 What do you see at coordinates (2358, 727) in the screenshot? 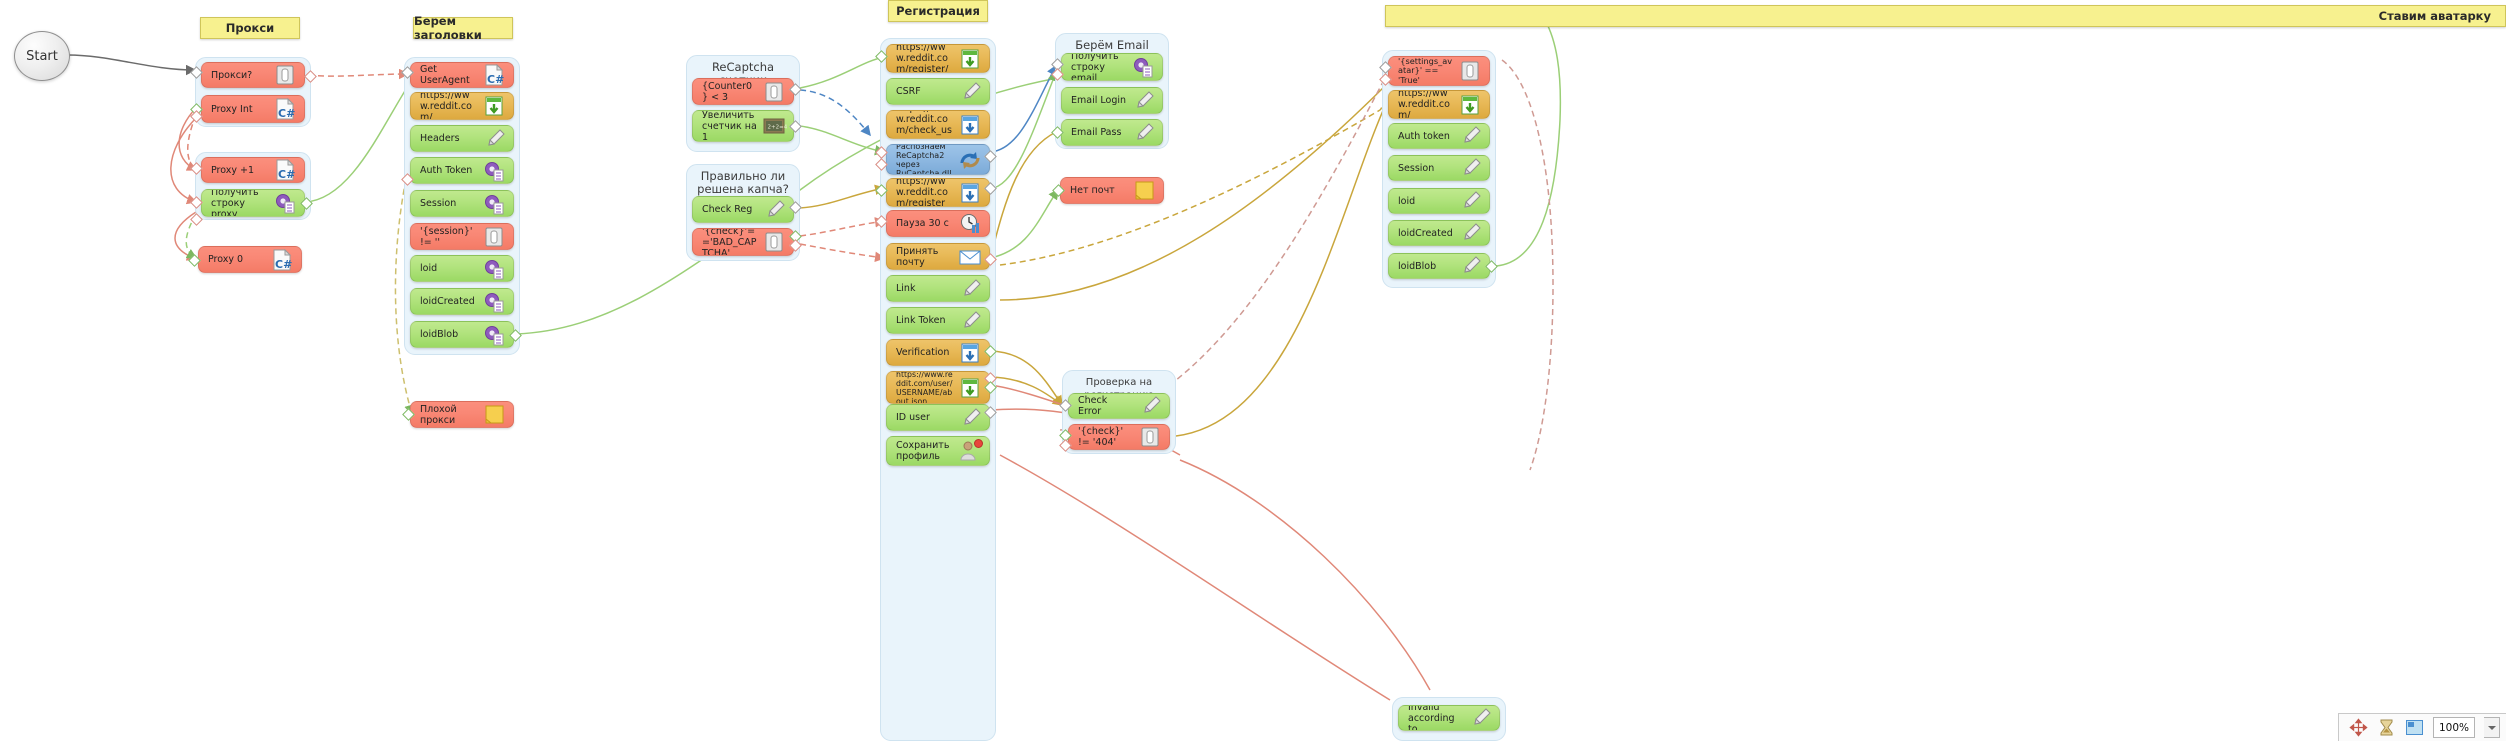
I see `pan-move-icon` at bounding box center [2358, 727].